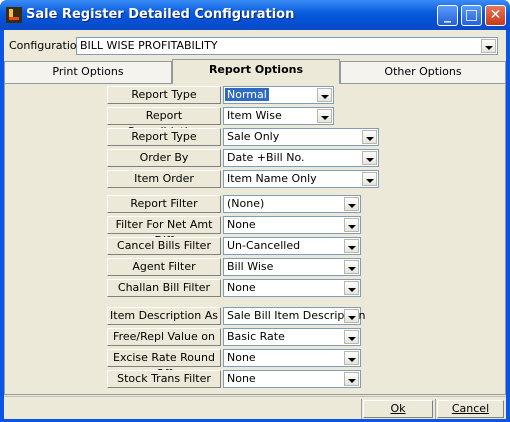 The image size is (510, 422). Describe the element at coordinates (164, 95) in the screenshot. I see `report-type-label: Report Type` at that location.